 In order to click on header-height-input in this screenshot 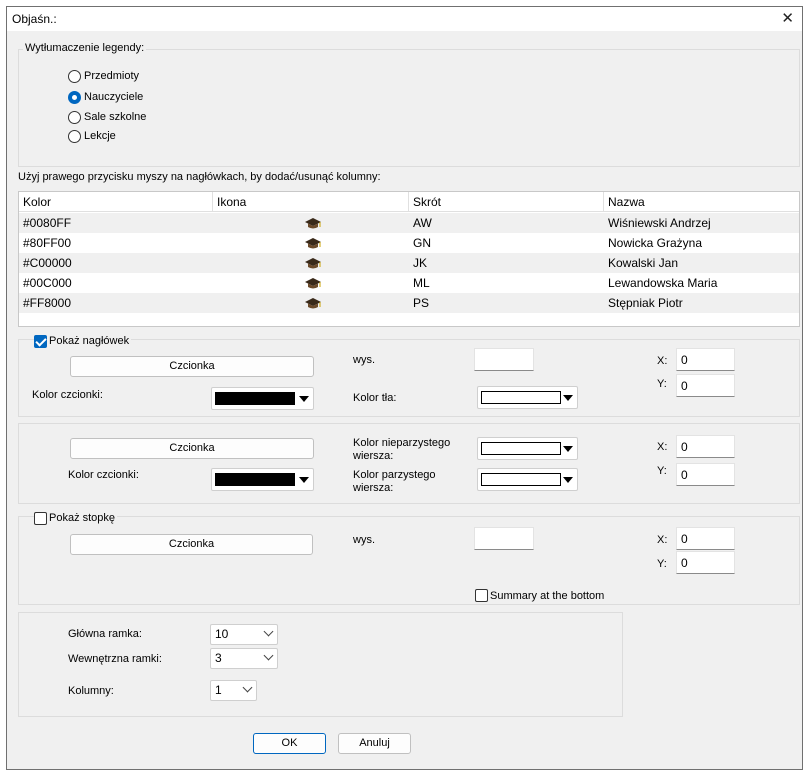, I will do `click(504, 359)`.